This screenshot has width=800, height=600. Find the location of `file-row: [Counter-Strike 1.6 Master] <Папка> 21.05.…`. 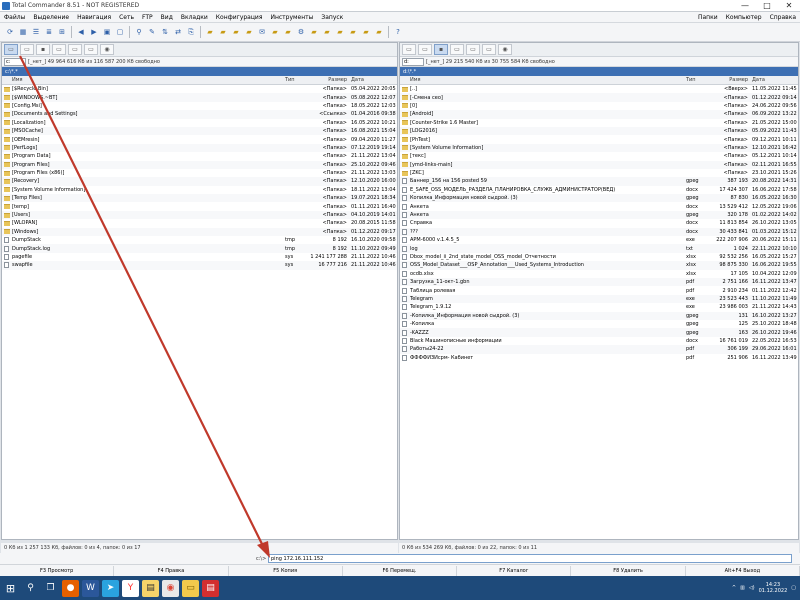

file-row: [Counter-Strike 1.6 Master] <Папка> 21.05.… is located at coordinates (599, 123).